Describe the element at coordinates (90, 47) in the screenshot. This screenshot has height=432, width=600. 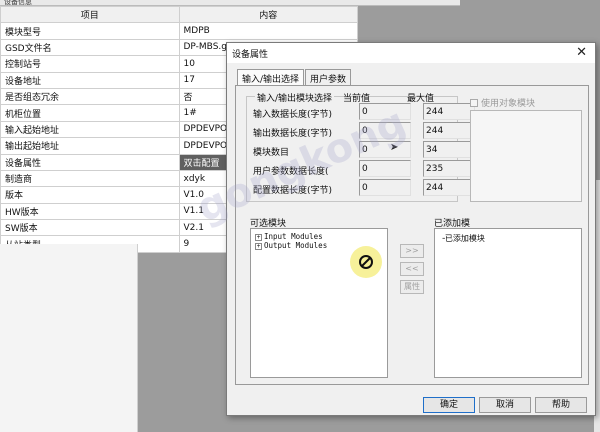
I see `row-key: GSD文件名` at that location.